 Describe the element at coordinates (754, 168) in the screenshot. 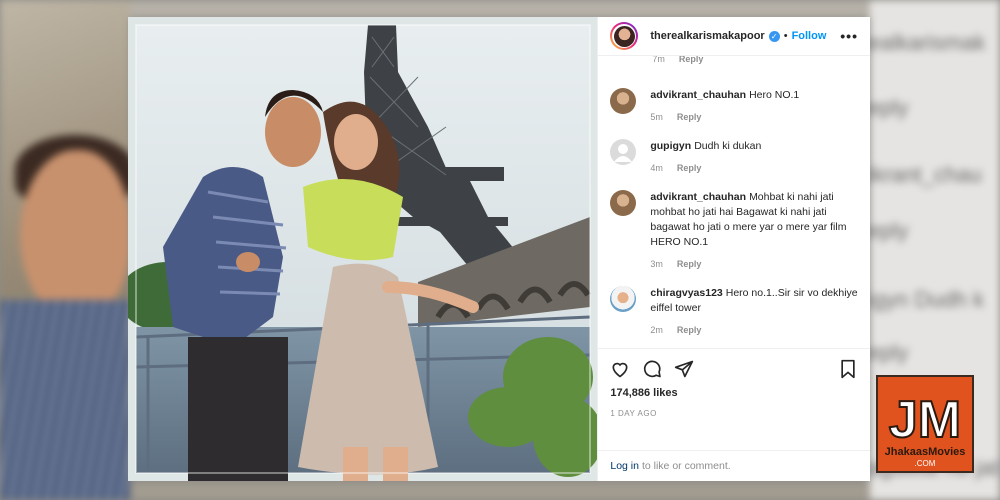

I see `comment-meta: 4m Reply` at that location.